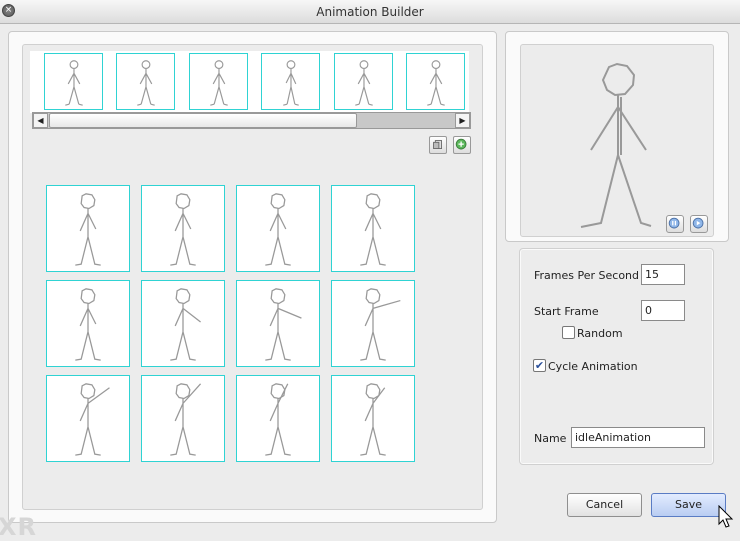  I want to click on cycle-animation-checkbox: ✔, so click(539, 365).